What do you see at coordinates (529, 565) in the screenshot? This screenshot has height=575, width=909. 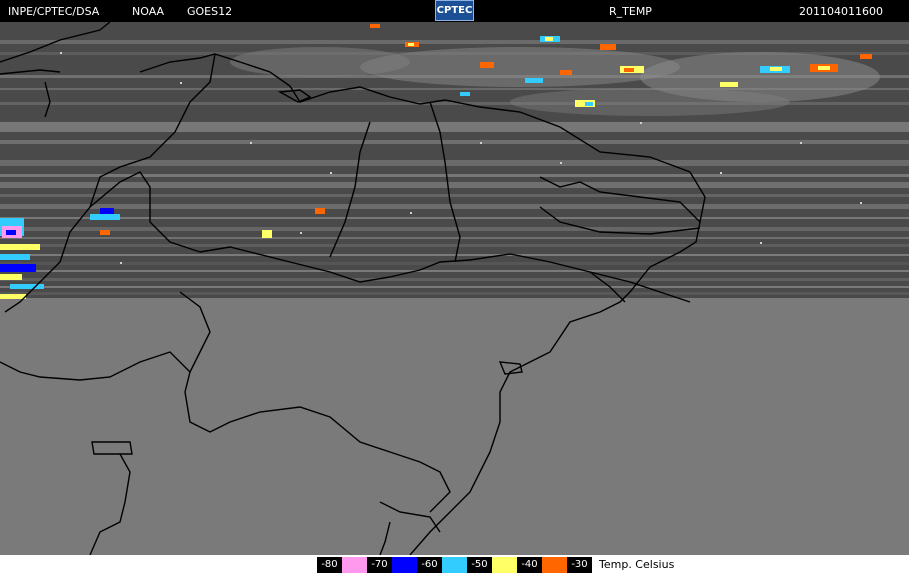 I see `legend-tick-label: -40` at bounding box center [529, 565].